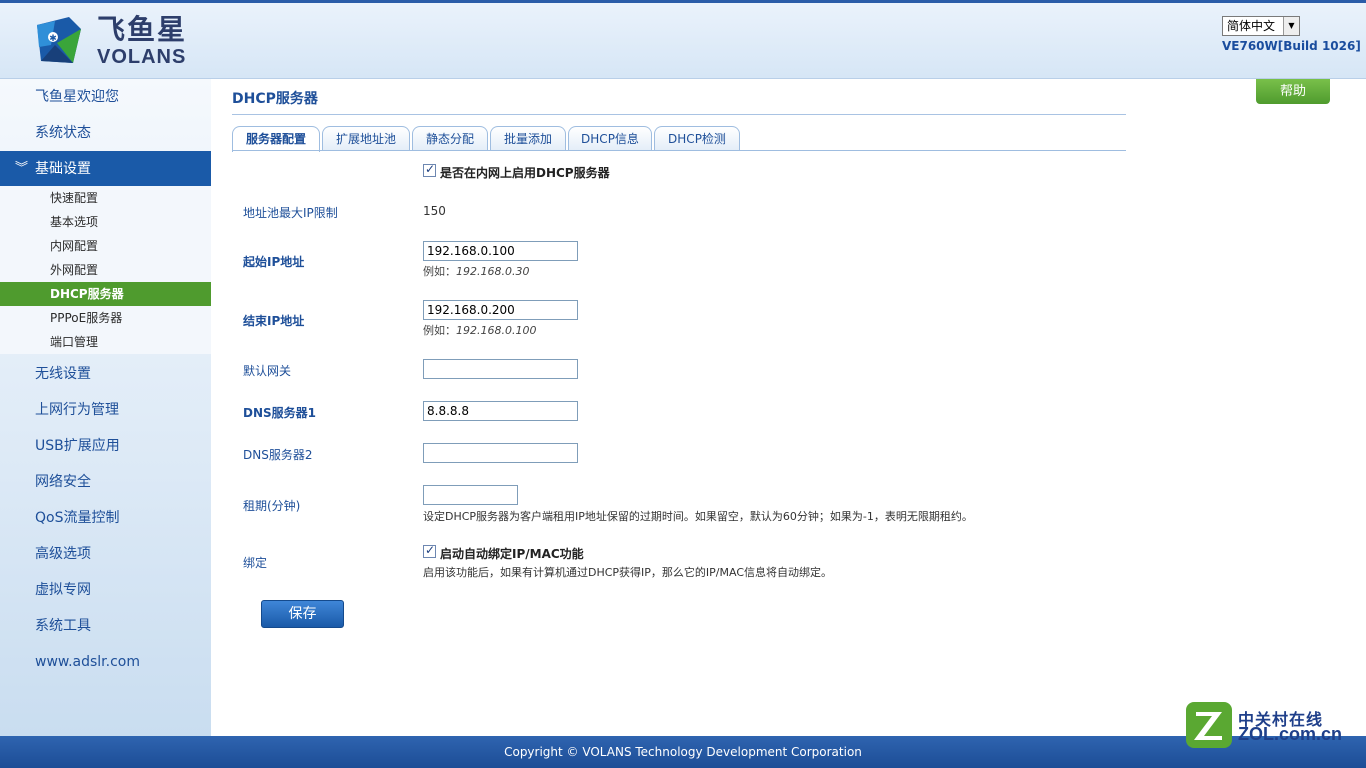  What do you see at coordinates (272, 506) in the screenshot?
I see `lease-label: 租期(分钟)` at bounding box center [272, 506].